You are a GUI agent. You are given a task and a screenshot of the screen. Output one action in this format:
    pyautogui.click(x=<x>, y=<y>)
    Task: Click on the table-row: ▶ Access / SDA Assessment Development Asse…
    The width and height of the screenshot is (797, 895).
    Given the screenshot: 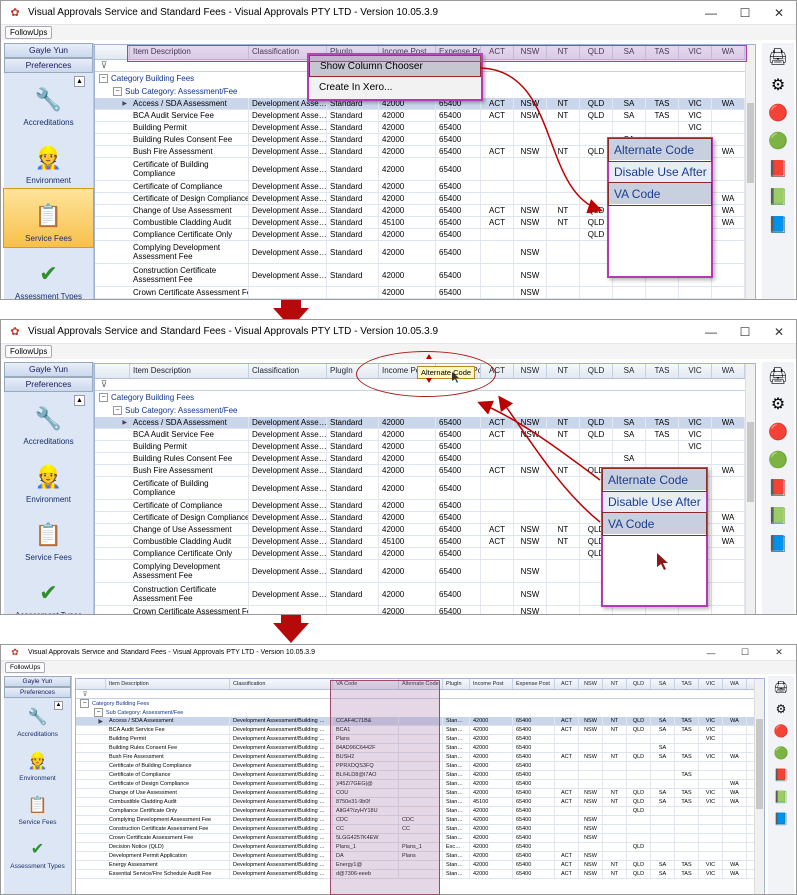 What is the action you would take?
    pyautogui.click(x=425, y=423)
    